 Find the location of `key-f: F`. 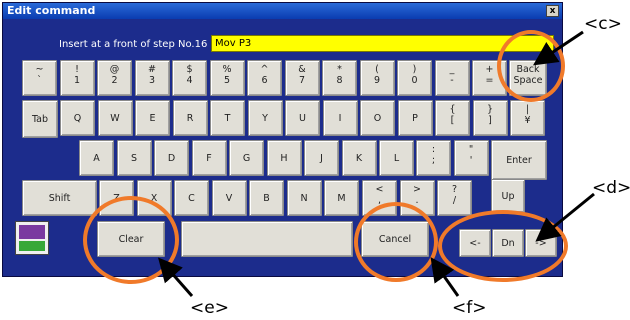

key-f: F is located at coordinates (209, 158).